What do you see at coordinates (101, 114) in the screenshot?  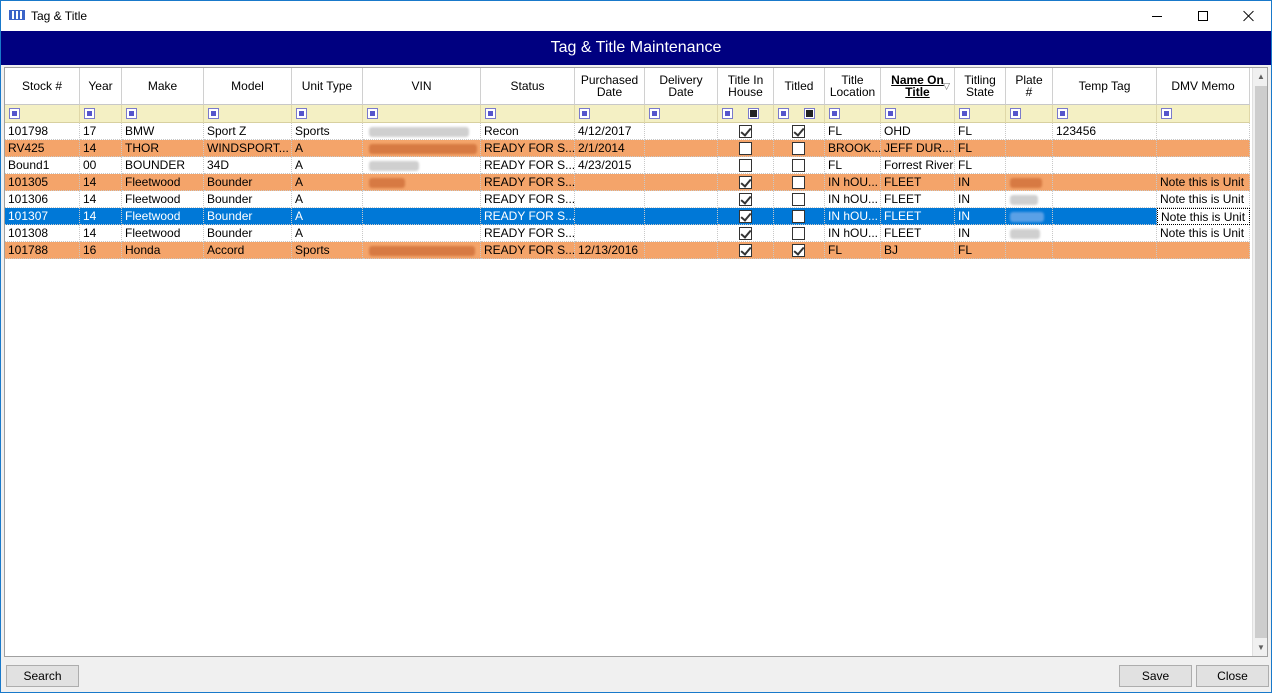 I see `filter-cell-year` at bounding box center [101, 114].